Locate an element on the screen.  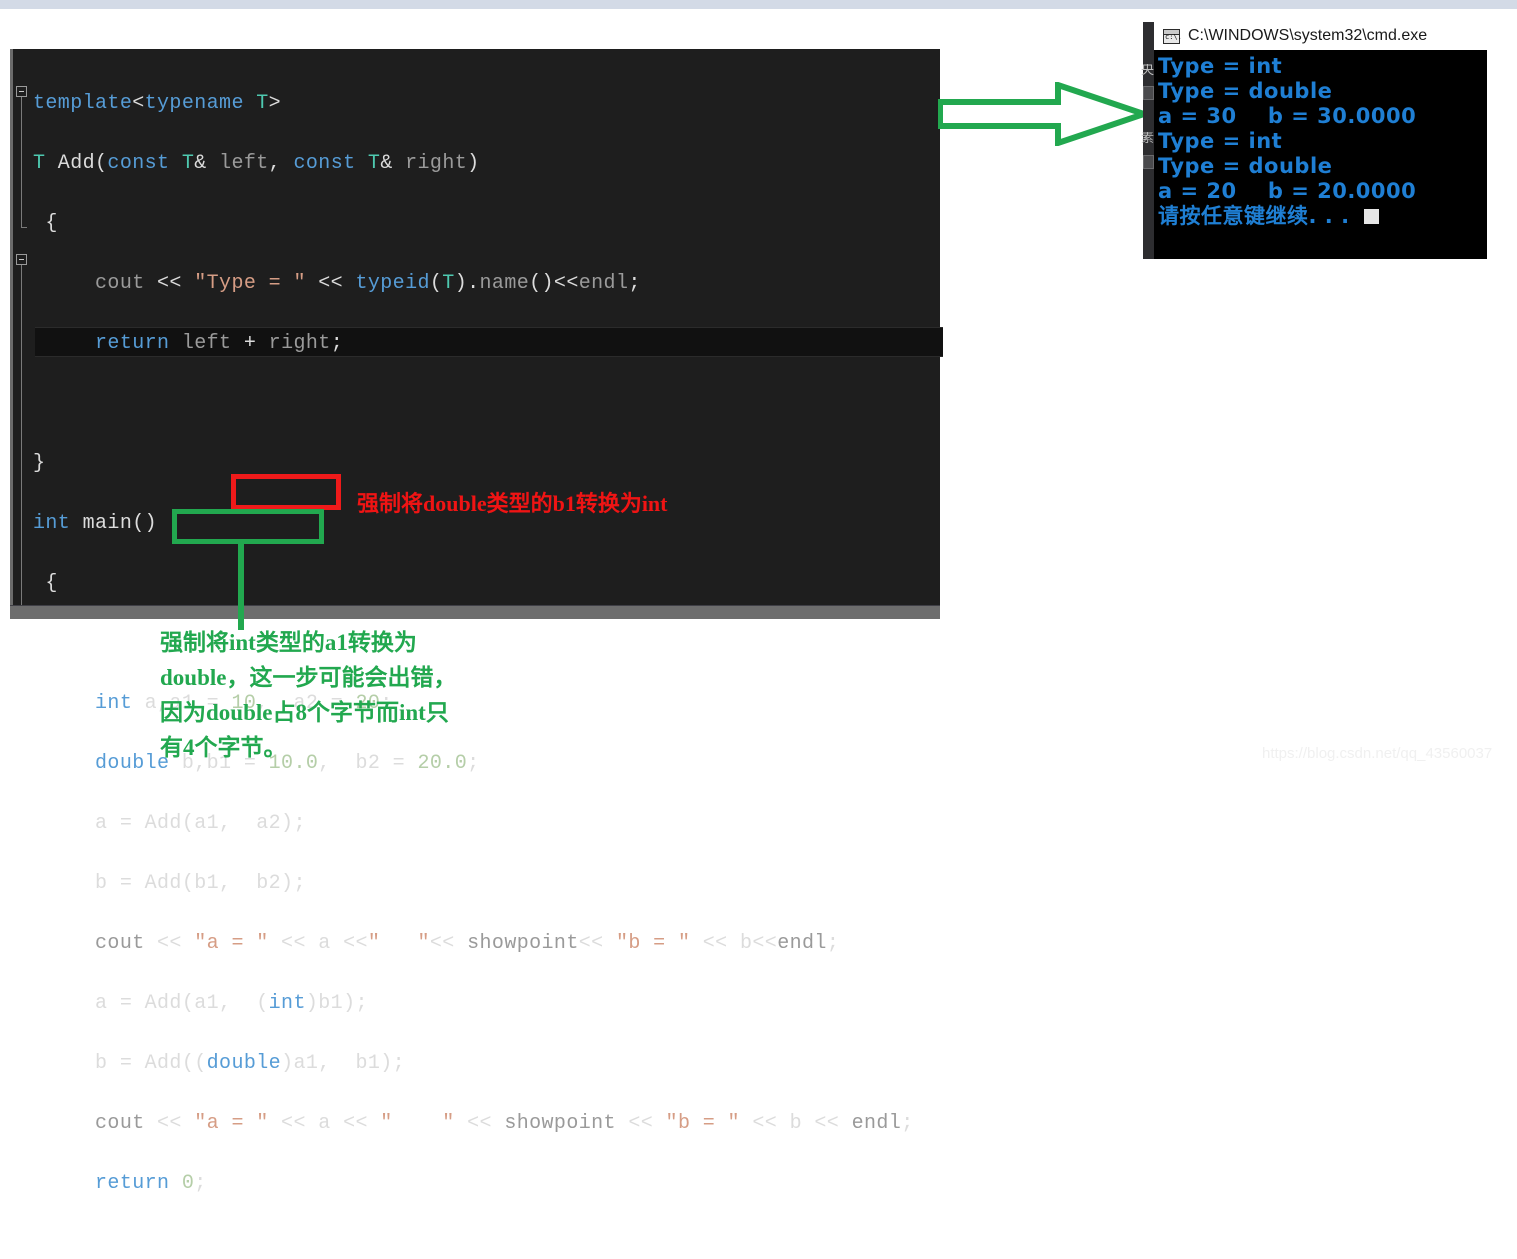
code-line: return left + right; is located at coordinates (219, 343).